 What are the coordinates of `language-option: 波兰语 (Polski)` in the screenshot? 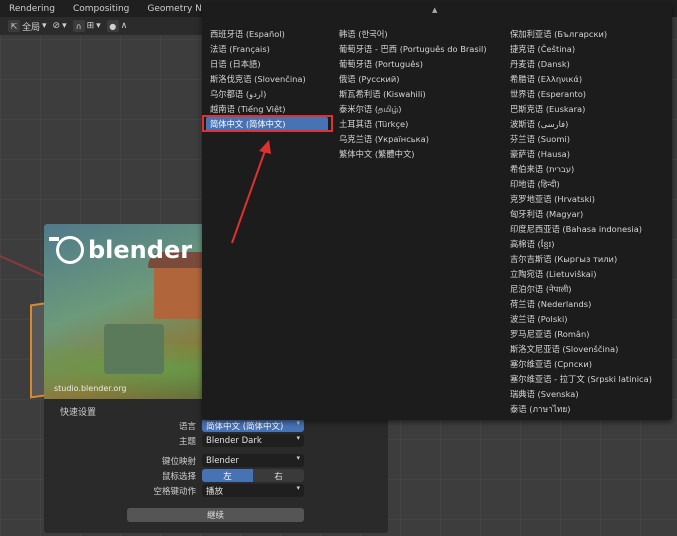 It's located at (579, 319).